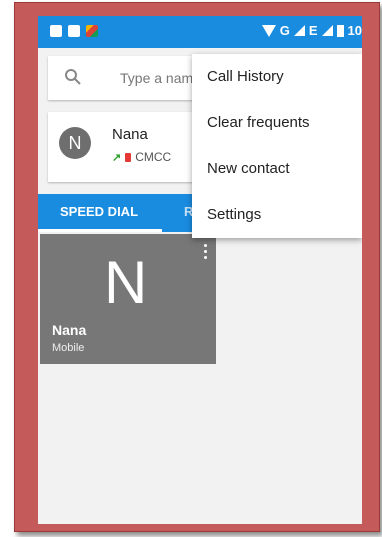 The height and width of the screenshot is (537, 382). I want to click on signal-icon, so click(299, 30).